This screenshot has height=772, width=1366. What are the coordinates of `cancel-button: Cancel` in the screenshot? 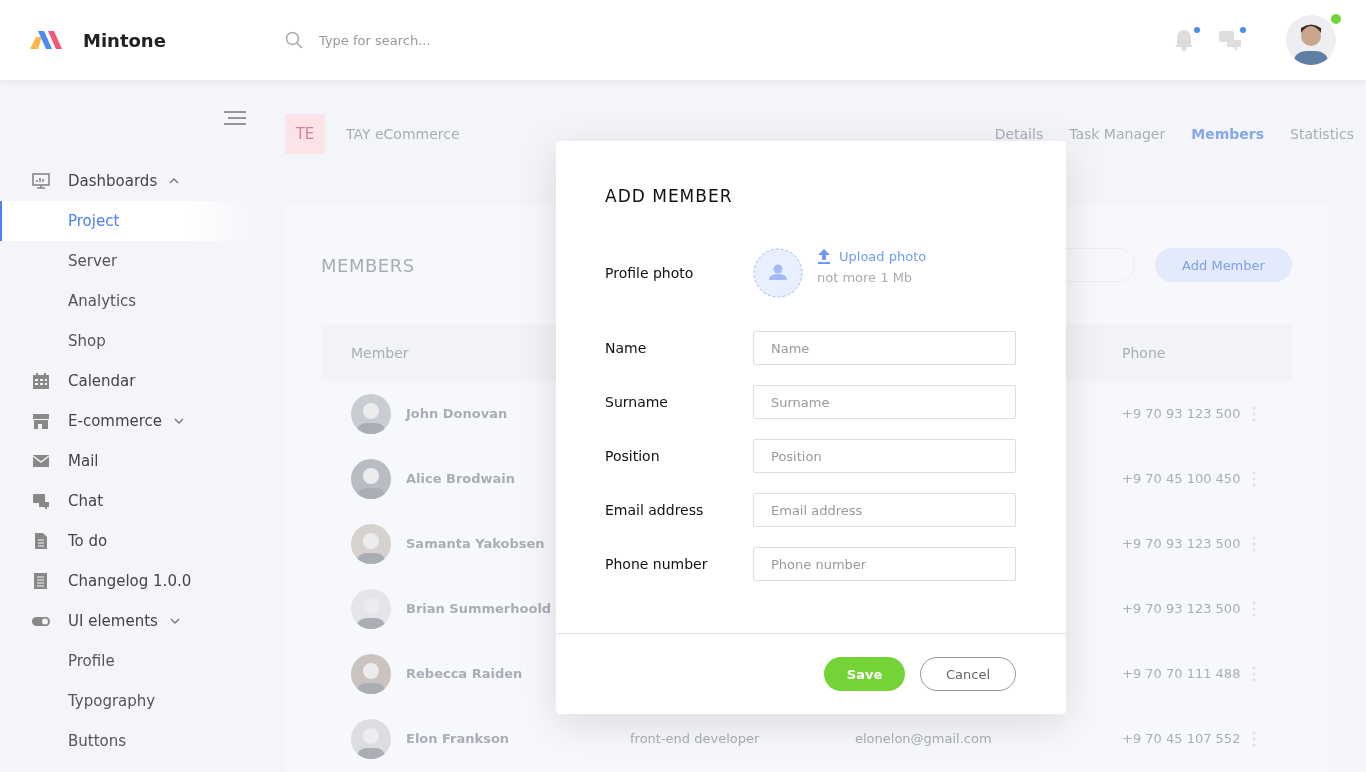 It's located at (968, 674).